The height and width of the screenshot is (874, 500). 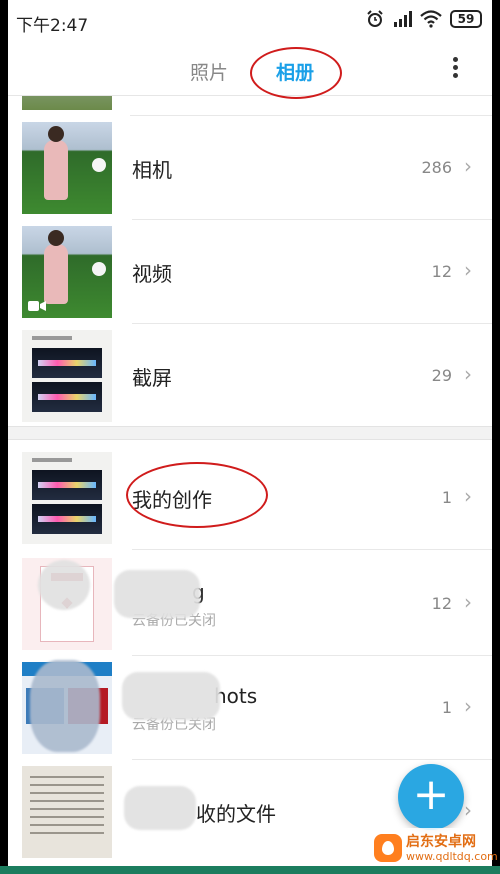 I want to click on alarm-icon, so click(x=375, y=18).